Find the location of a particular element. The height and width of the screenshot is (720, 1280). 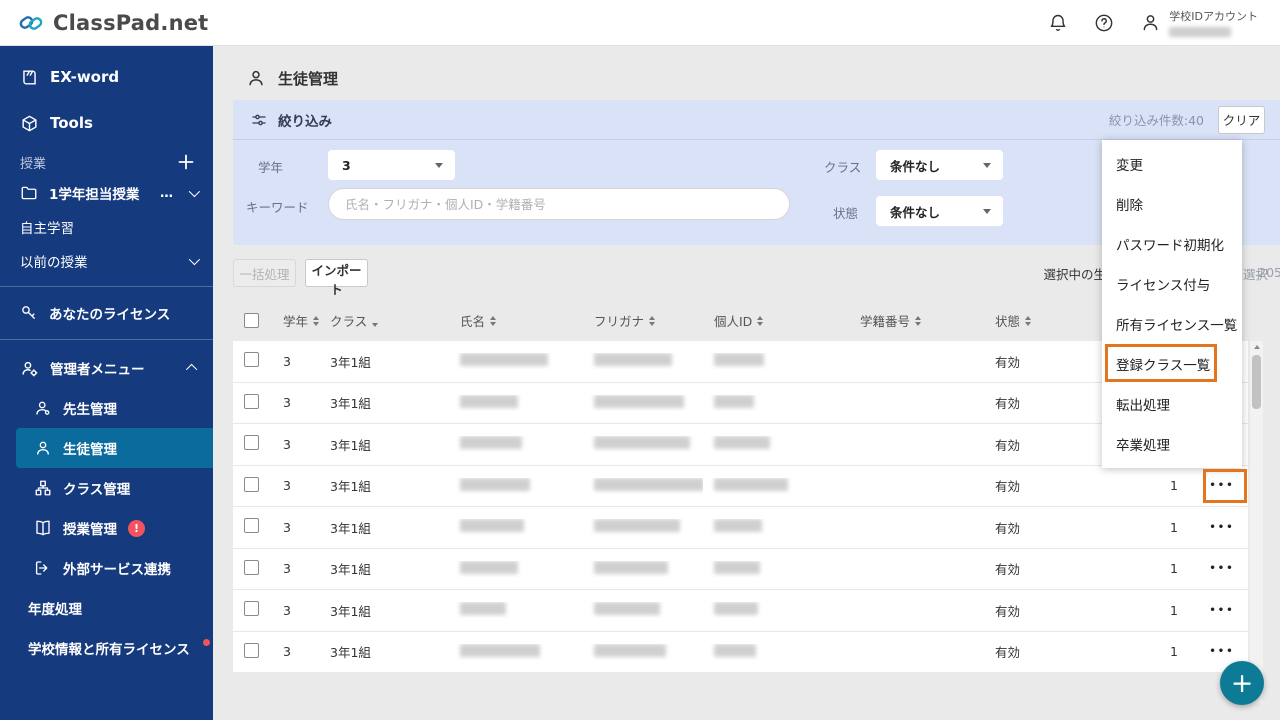

context-menu-item: 転出処理 is located at coordinates (1172, 404).